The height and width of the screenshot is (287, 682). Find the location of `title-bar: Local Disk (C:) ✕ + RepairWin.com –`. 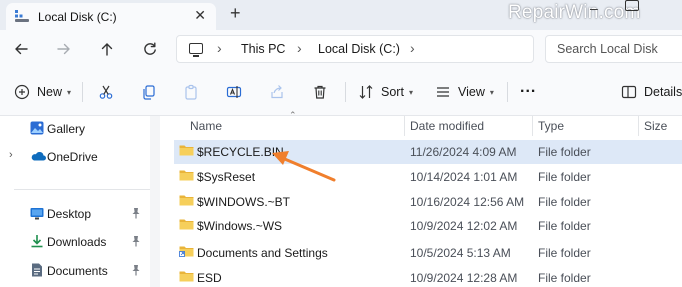

title-bar: Local Disk (C:) ✕ + RepairWin.com – is located at coordinates (341, 15).